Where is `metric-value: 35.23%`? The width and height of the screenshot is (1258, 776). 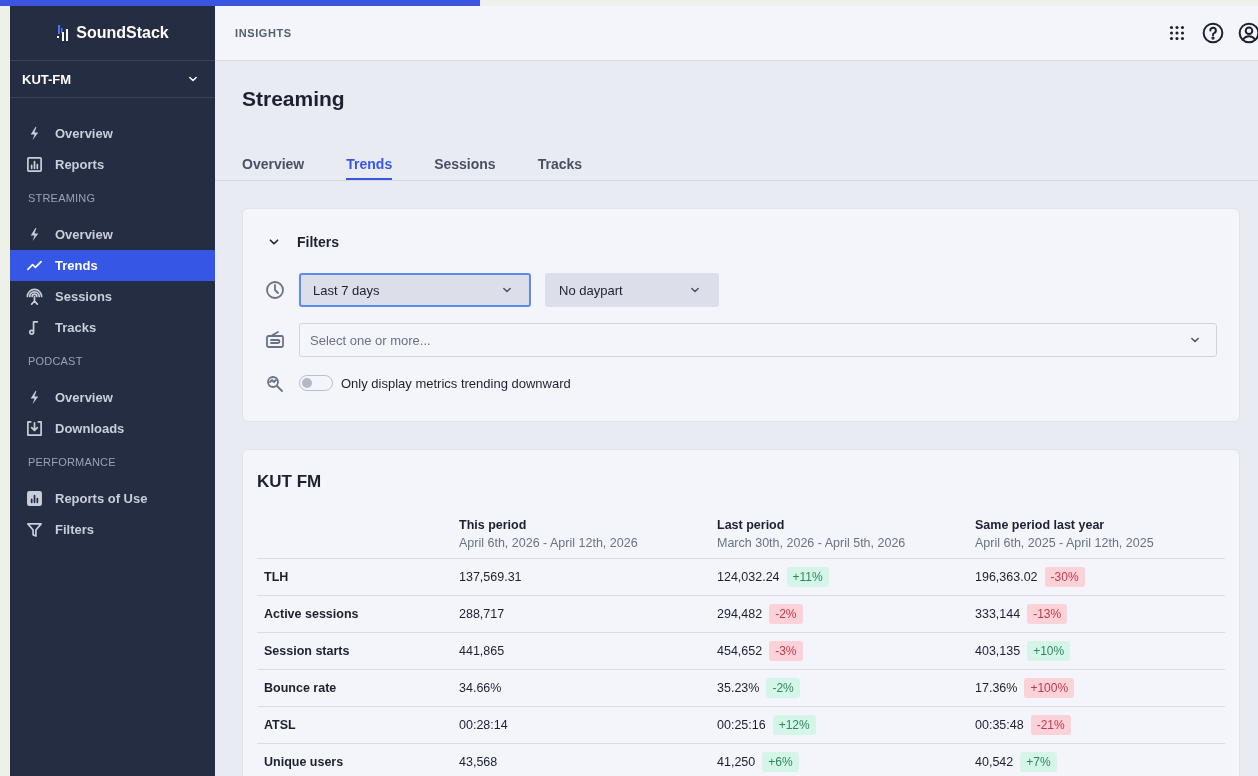
metric-value: 35.23% is located at coordinates (738, 688).